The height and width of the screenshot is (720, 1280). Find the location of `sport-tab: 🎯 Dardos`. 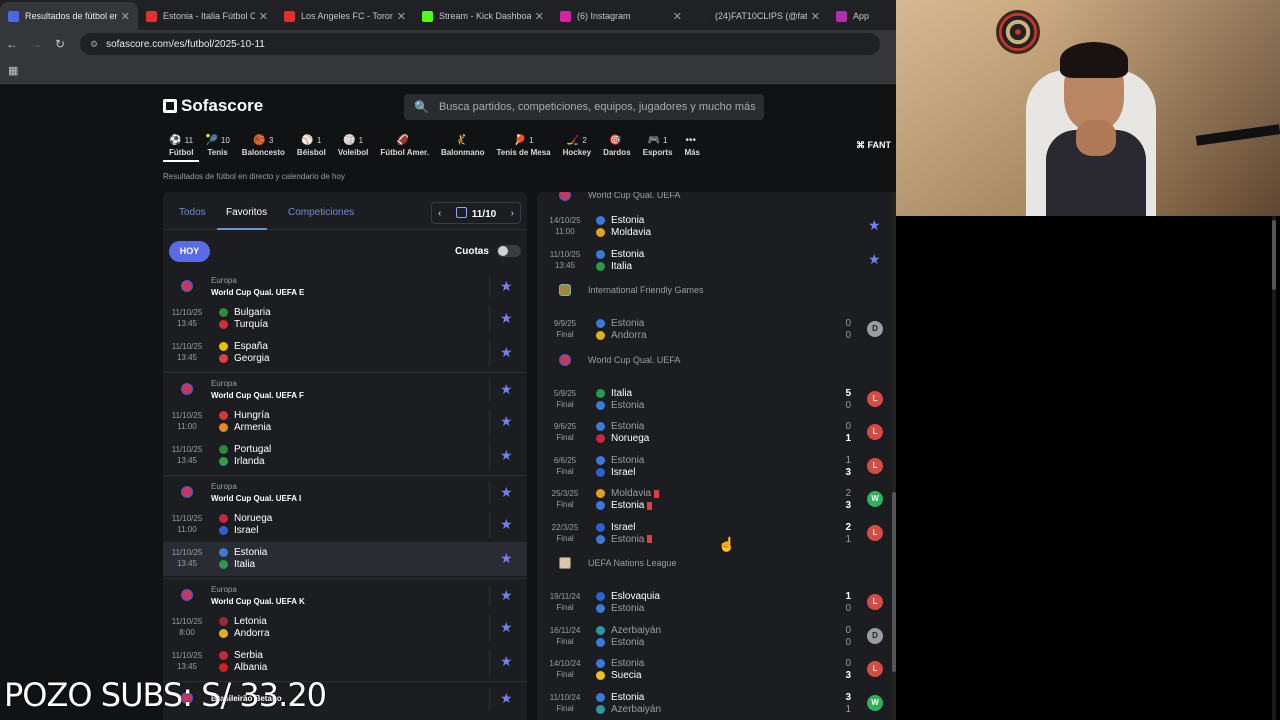

sport-tab: 🎯 Dardos is located at coordinates (617, 148).